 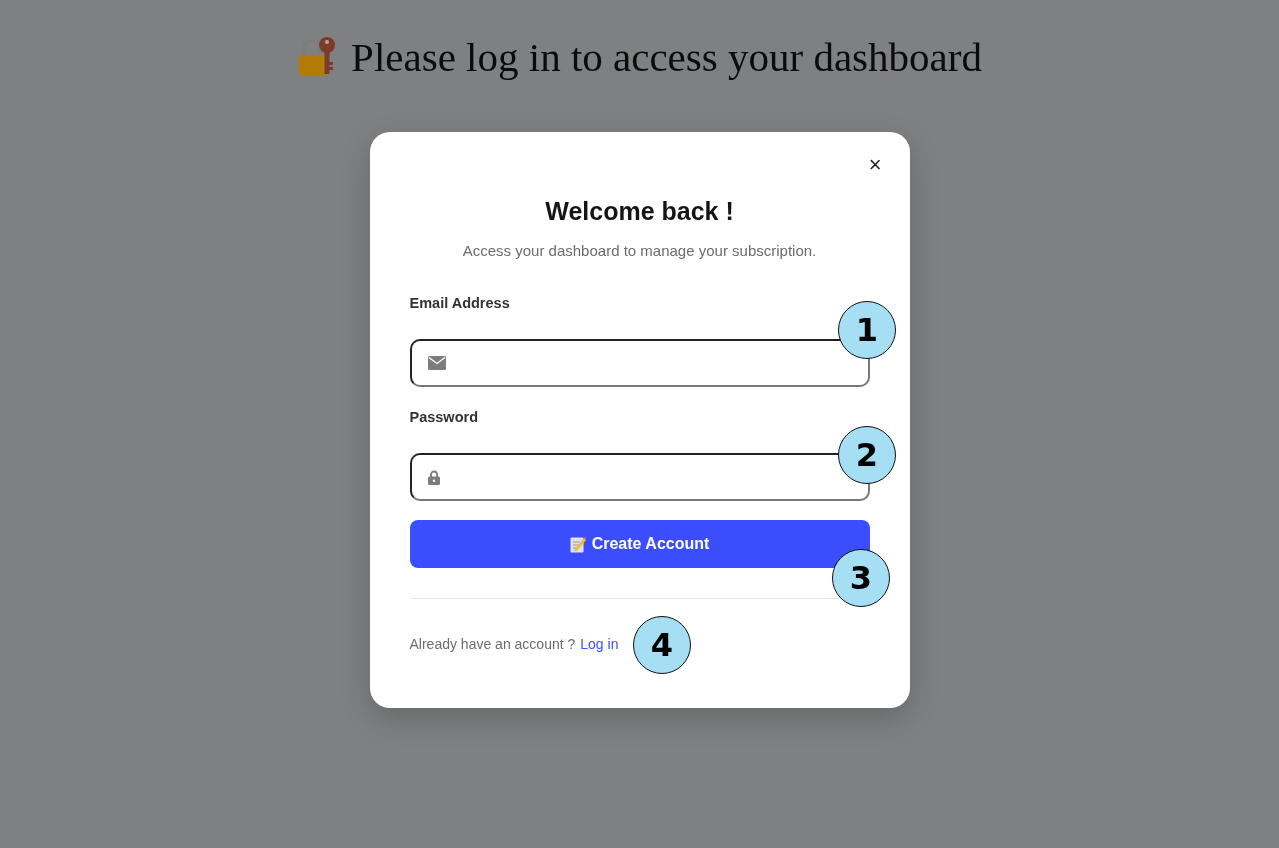 I want to click on email-field, so click(x=639, y=363).